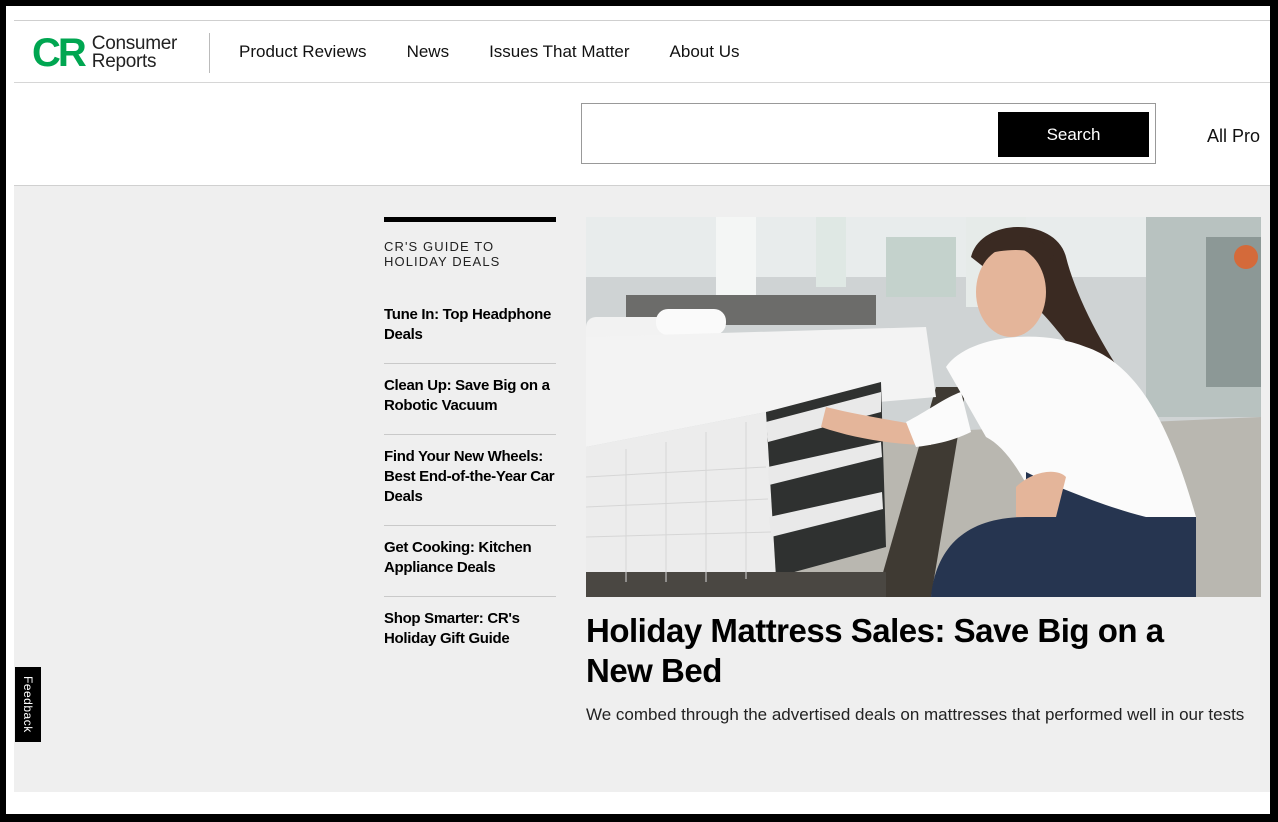 The width and height of the screenshot is (1278, 822). What do you see at coordinates (470, 405) in the screenshot?
I see `guide-link-robotic-vacuum: Clean Up: Save Big on a Robotic Vacuum` at bounding box center [470, 405].